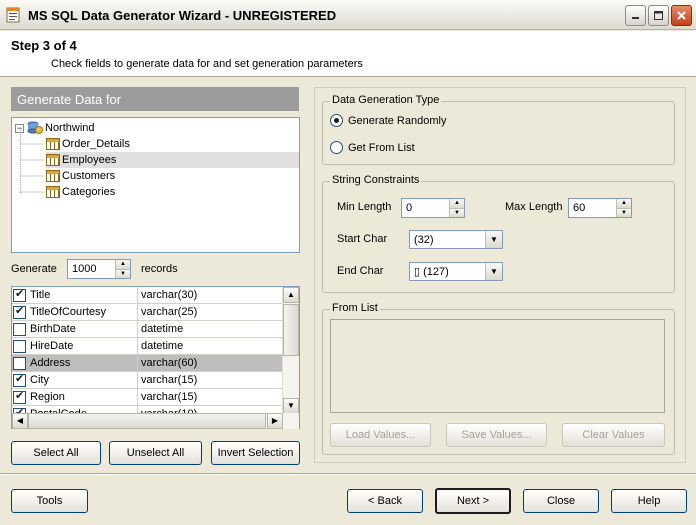 The height and width of the screenshot is (525, 696). What do you see at coordinates (155, 453) in the screenshot?
I see `unselect-all-button: Unselect All` at bounding box center [155, 453].